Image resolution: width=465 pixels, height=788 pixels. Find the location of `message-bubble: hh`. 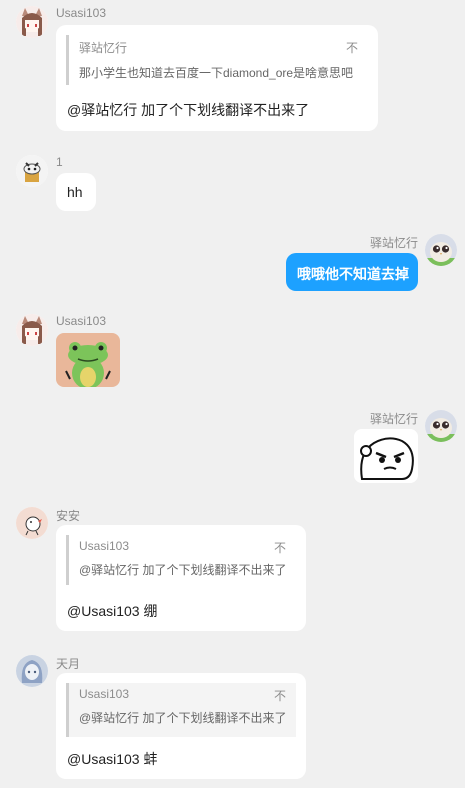

message-bubble: hh is located at coordinates (76, 192).